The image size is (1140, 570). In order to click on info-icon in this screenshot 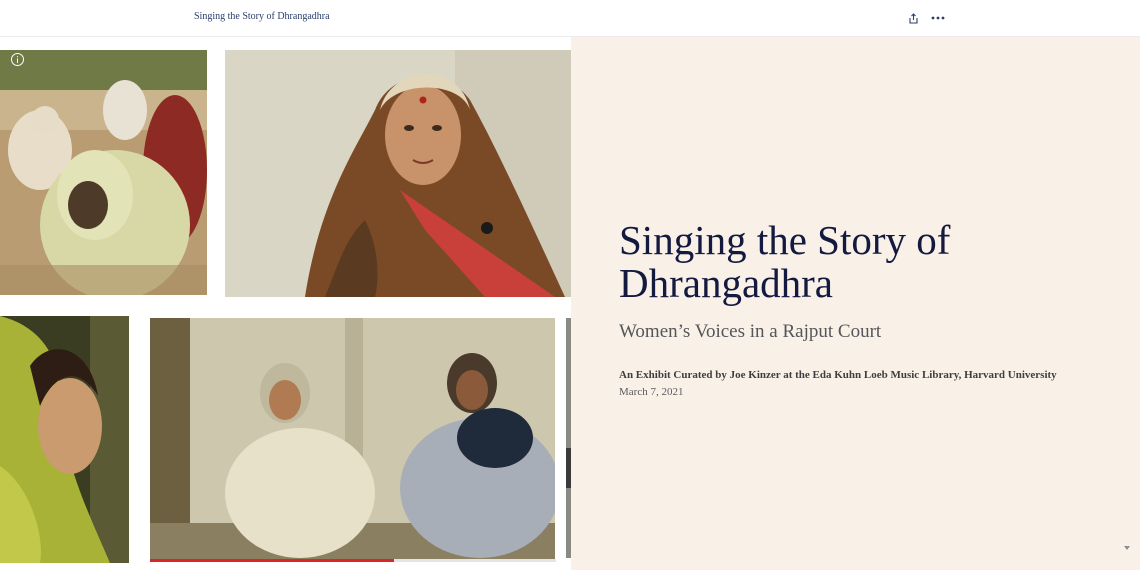, I will do `click(17, 59)`.